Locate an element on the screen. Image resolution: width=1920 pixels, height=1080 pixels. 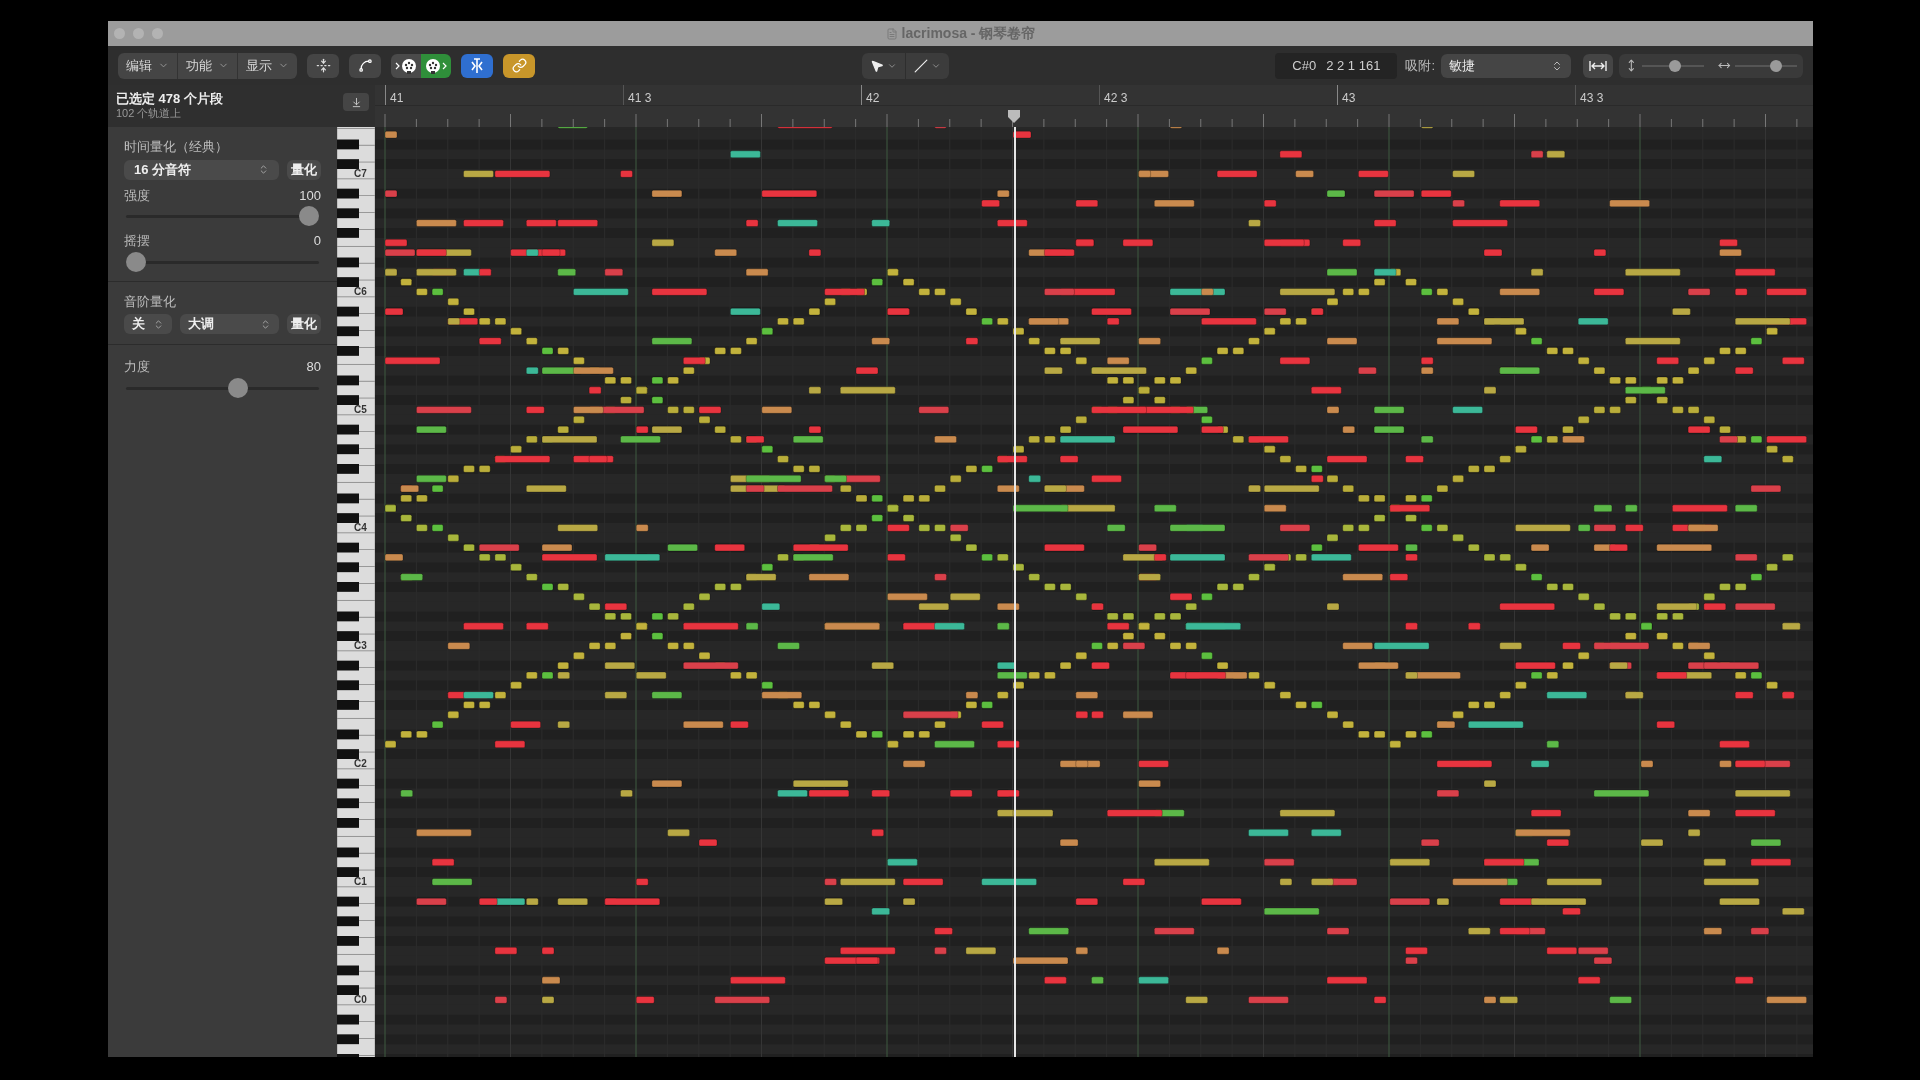
octave-label: C1 is located at coordinates (360, 882).